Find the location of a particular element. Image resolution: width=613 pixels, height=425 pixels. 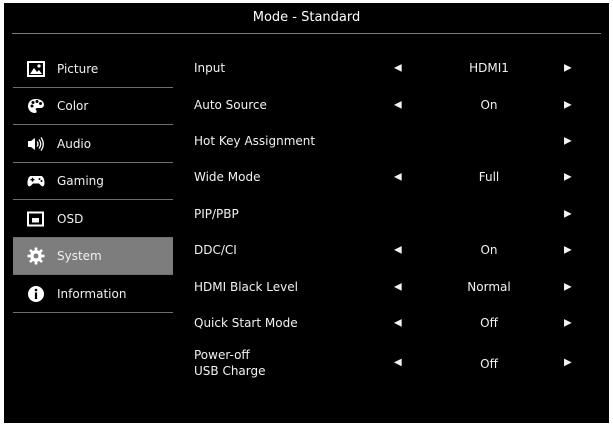

setting-label: PIP/PBP is located at coordinates (216, 213).